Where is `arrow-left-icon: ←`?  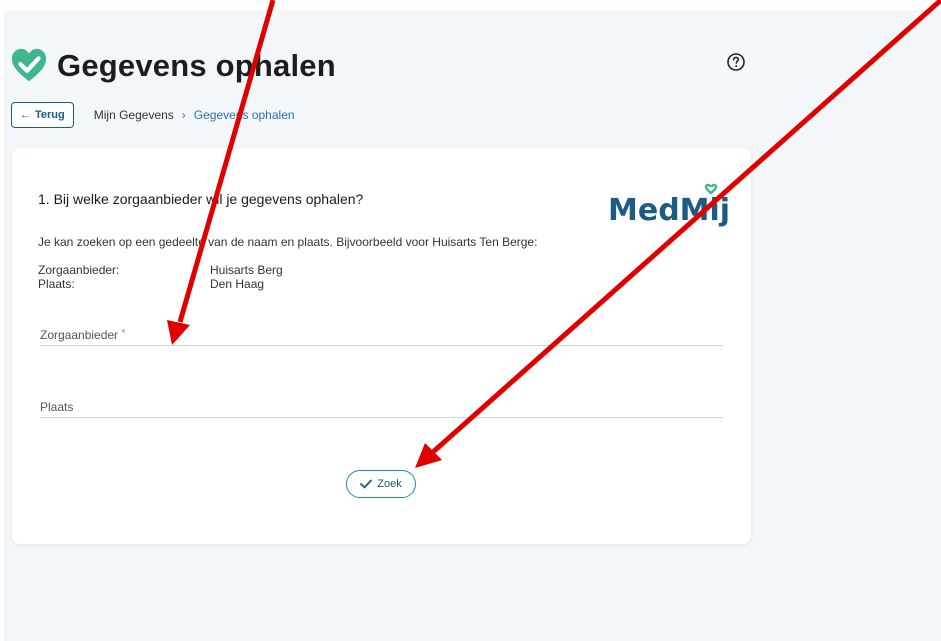
arrow-left-icon: ← is located at coordinates (25, 115).